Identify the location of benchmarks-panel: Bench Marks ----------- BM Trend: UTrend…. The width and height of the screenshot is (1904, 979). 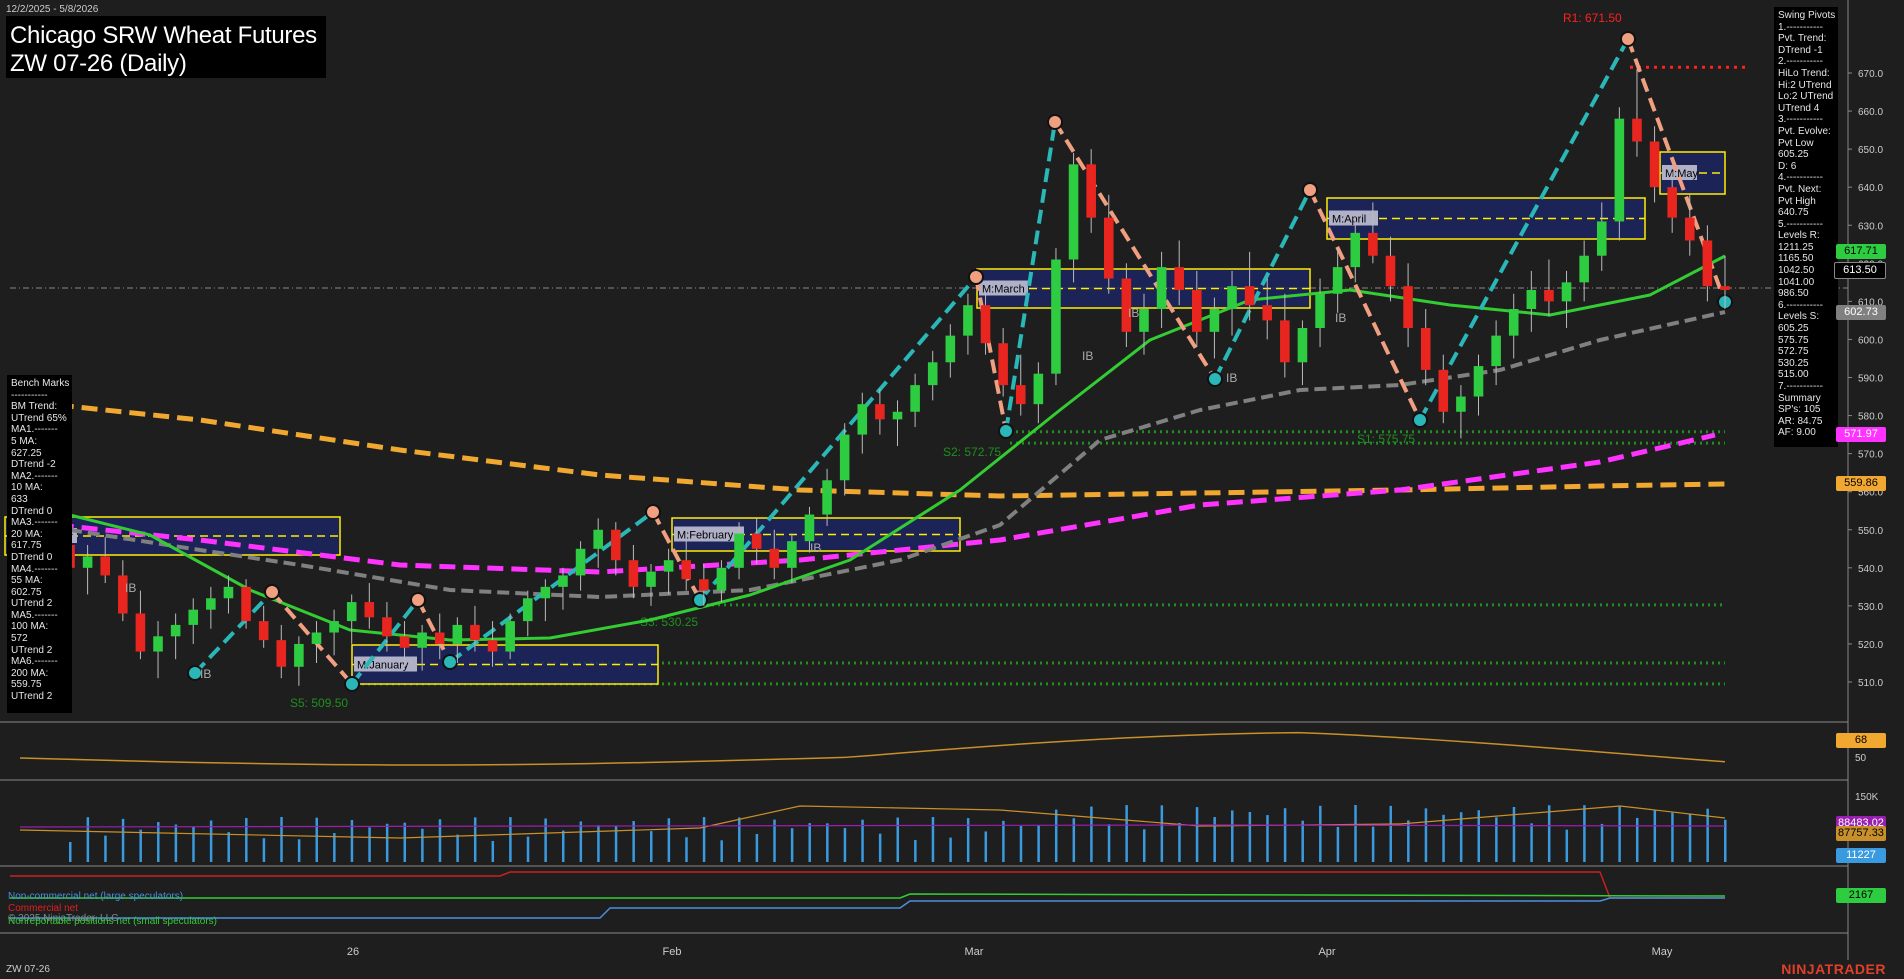
(39, 544).